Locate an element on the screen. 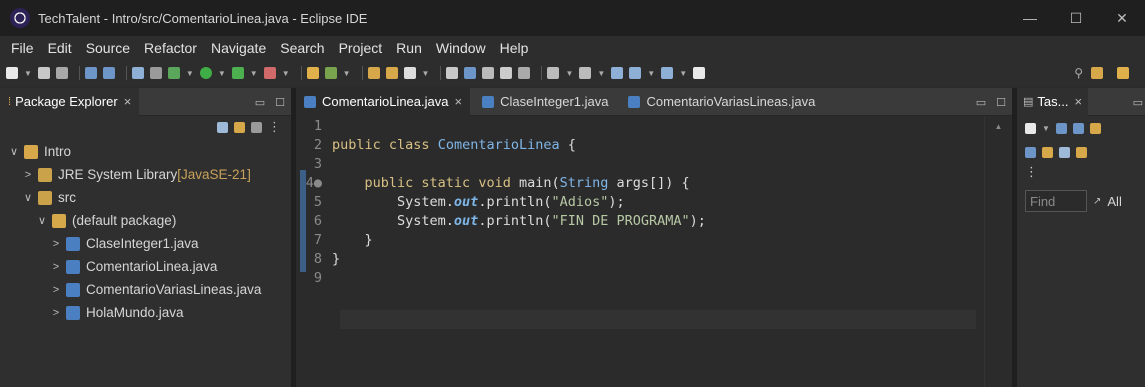 The width and height of the screenshot is (1145, 387). tree-item: > ClaseInteger1.java is located at coordinates (145, 243).